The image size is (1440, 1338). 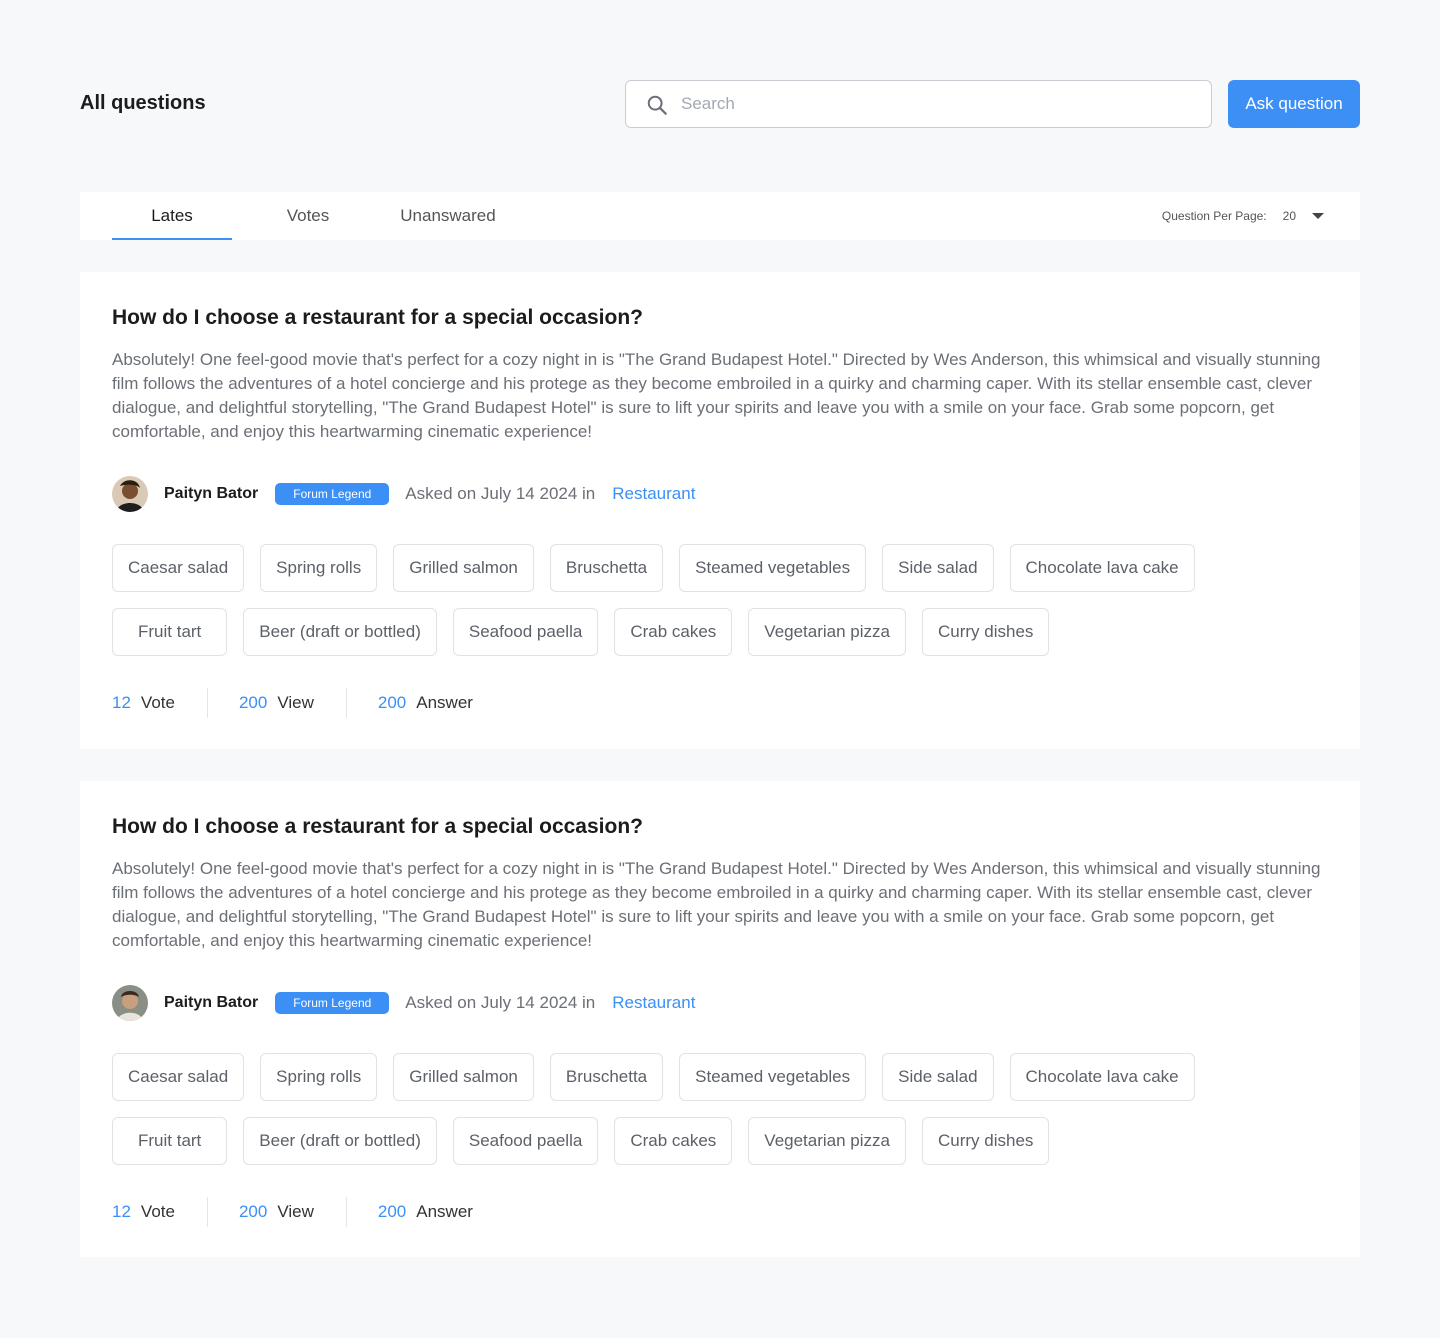 I want to click on search-box, so click(x=918, y=104).